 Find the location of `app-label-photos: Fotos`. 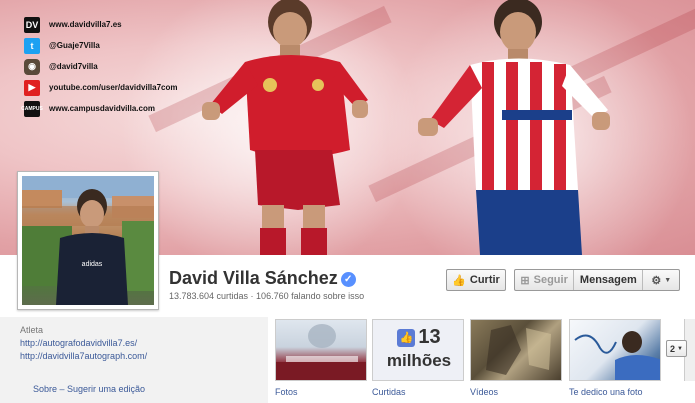

app-label-photos: Fotos is located at coordinates (286, 392).